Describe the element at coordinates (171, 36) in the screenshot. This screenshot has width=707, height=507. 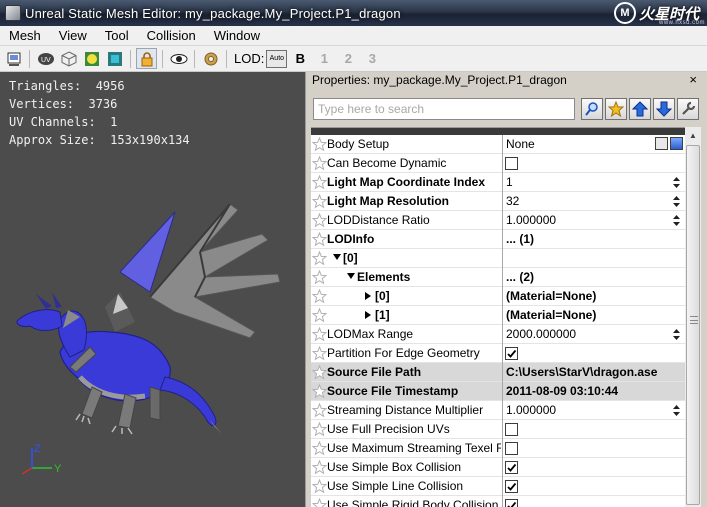
I see `menu-collision: Collision` at that location.